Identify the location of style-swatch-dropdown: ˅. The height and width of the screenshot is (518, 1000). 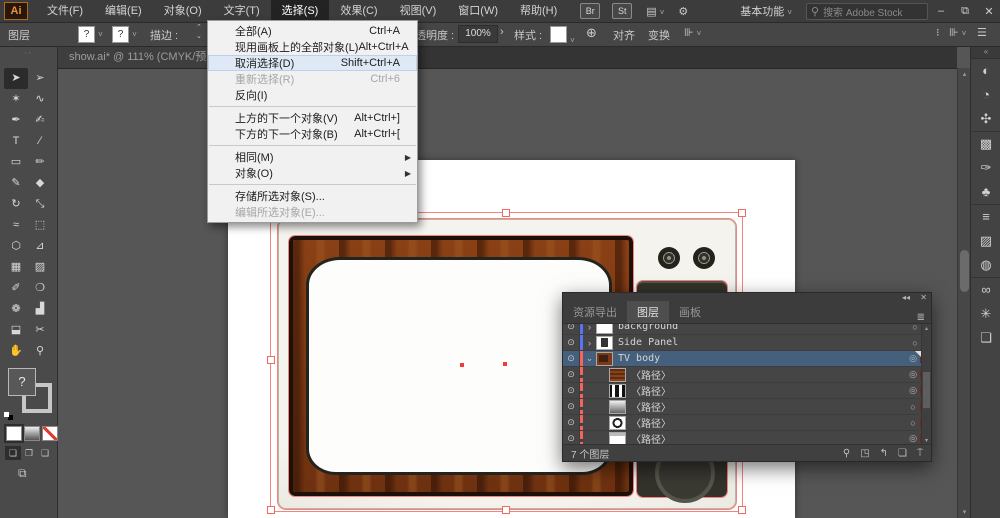
(562, 36).